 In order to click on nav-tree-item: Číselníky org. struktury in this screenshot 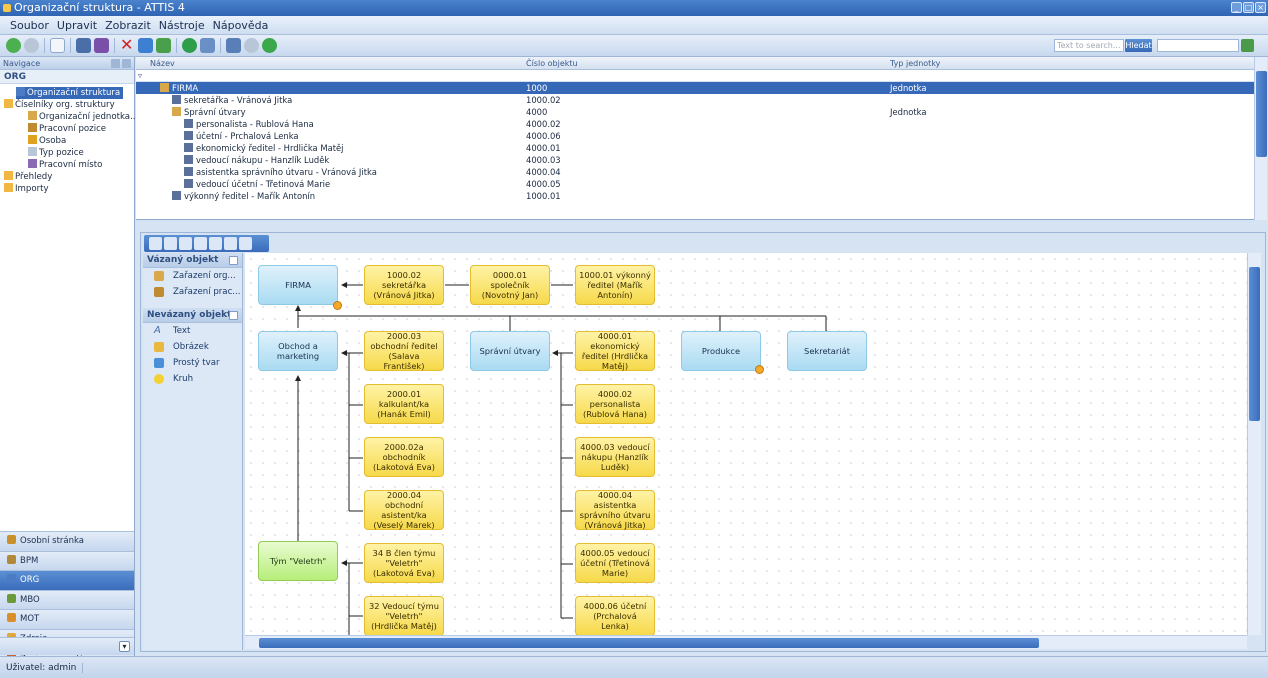, I will do `click(59, 105)`.